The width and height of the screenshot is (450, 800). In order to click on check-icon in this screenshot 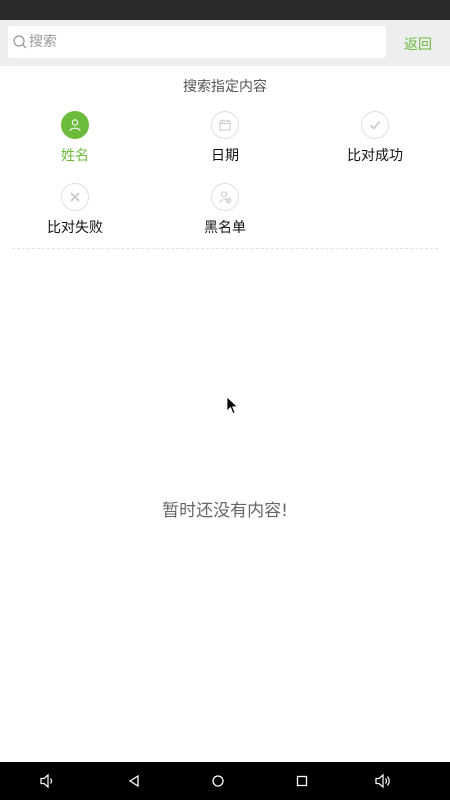, I will do `click(375, 125)`.